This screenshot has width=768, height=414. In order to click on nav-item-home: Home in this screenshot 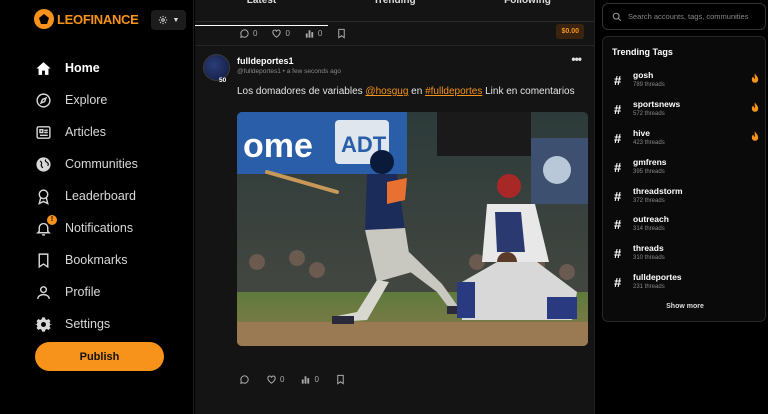, I will do `click(86, 68)`.